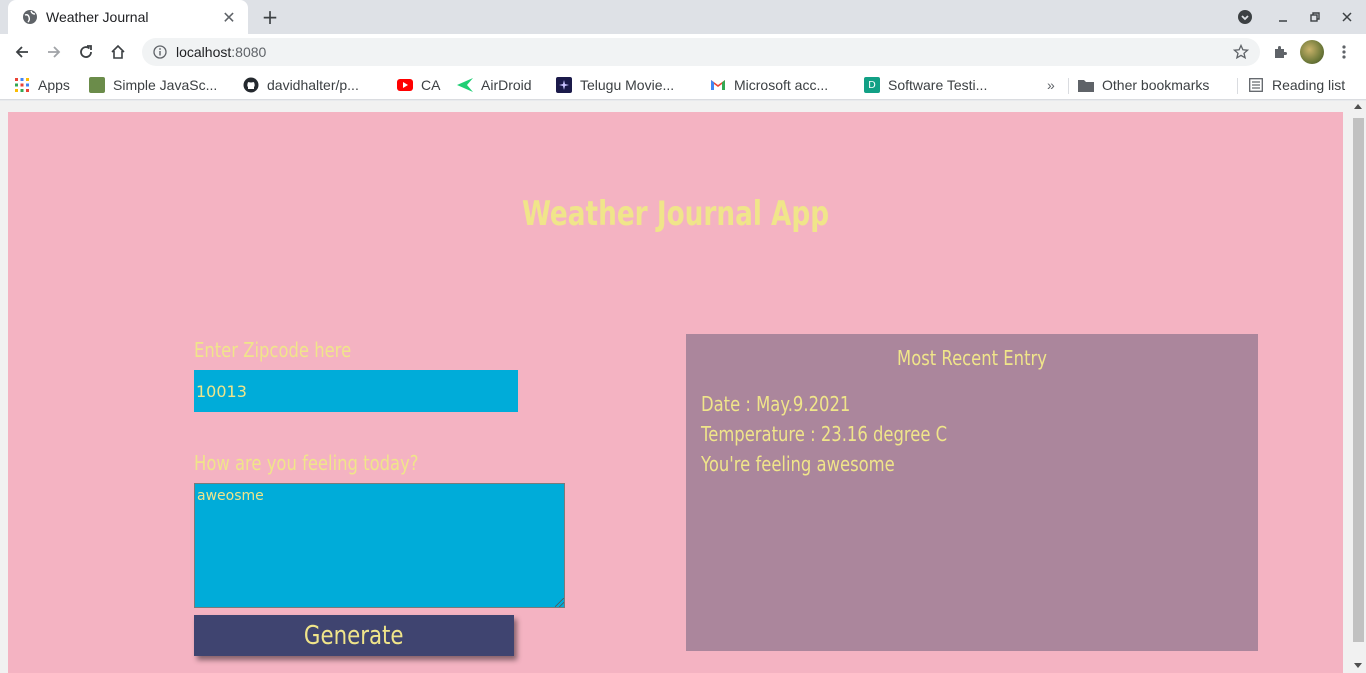 The width and height of the screenshot is (1366, 673). What do you see at coordinates (249, 52) in the screenshot?
I see `url-port: :8080` at bounding box center [249, 52].